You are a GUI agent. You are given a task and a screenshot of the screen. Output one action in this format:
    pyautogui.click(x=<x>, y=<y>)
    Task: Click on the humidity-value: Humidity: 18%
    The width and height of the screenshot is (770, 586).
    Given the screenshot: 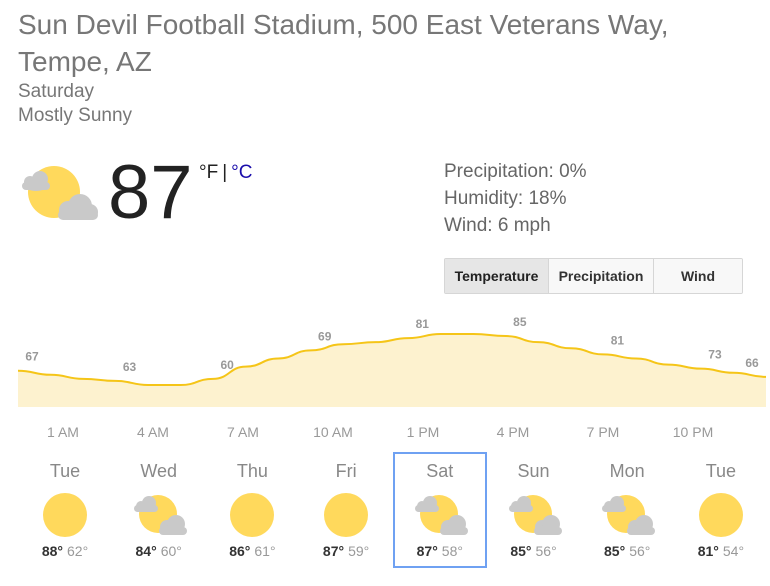 What is the action you would take?
    pyautogui.click(x=505, y=198)
    